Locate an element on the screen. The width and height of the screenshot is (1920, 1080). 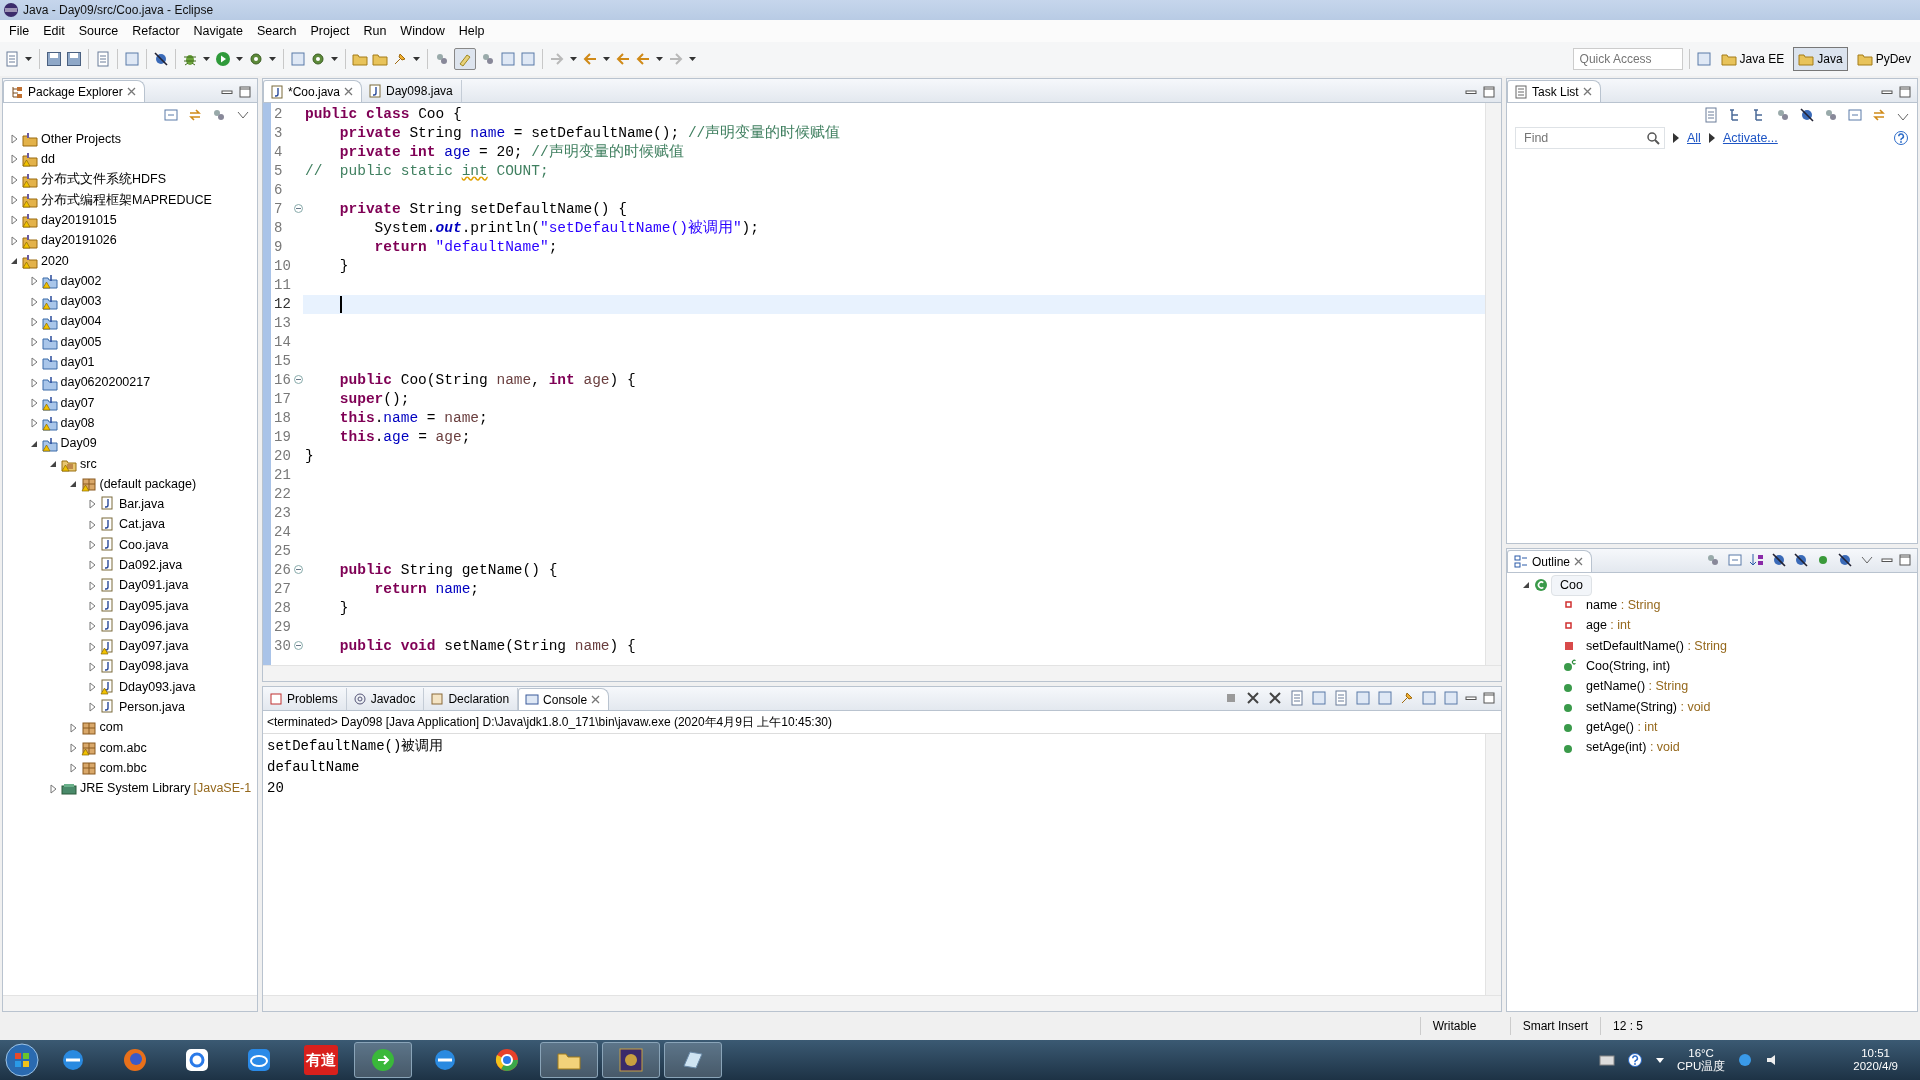
tree-item-label: com.abc is located at coordinates (123, 748).